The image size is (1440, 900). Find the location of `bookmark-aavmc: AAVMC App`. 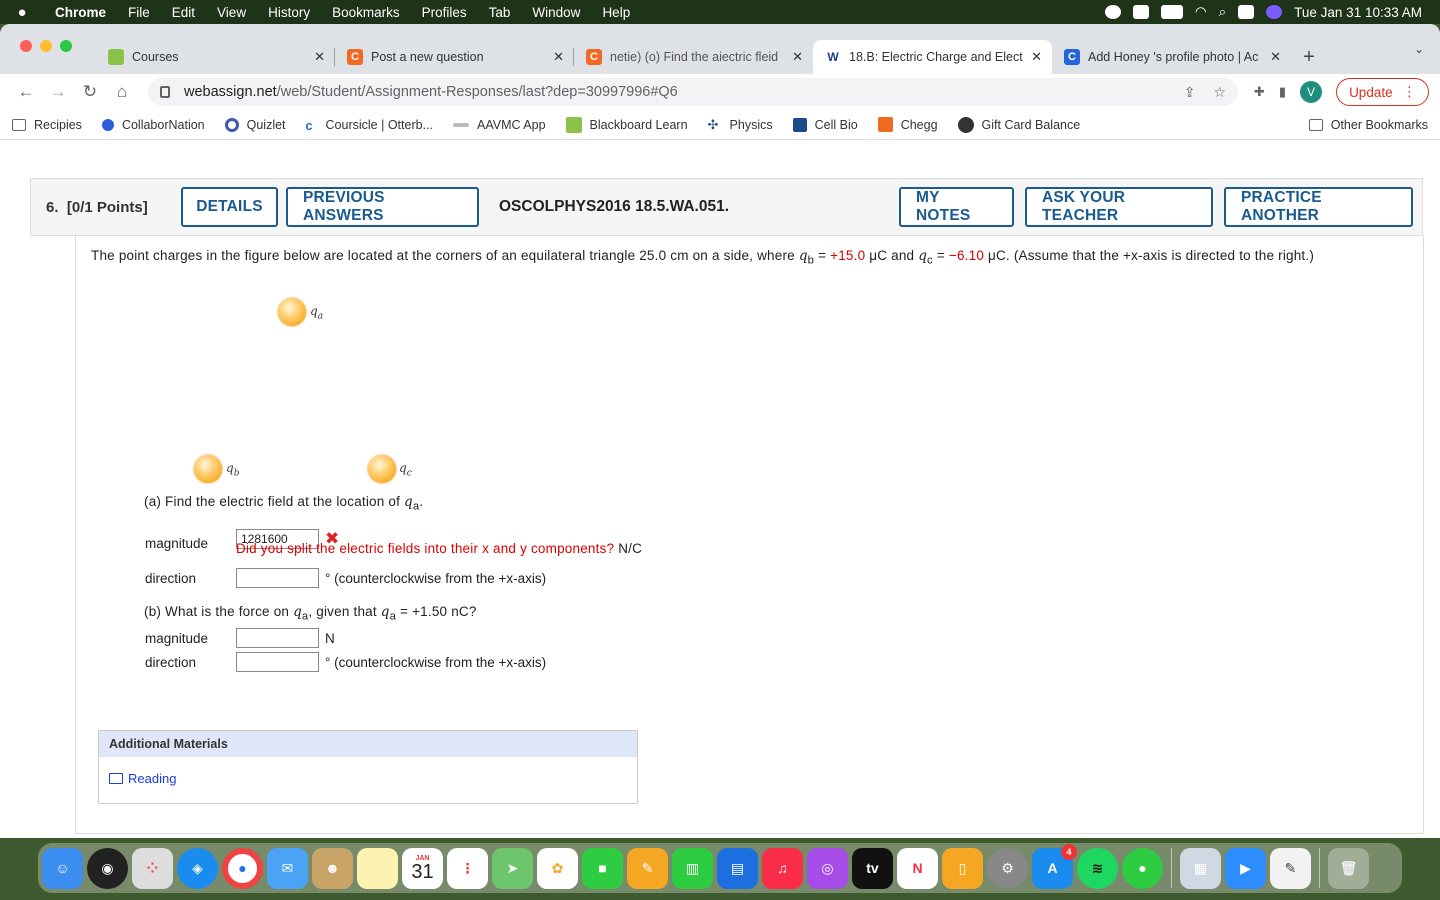

bookmark-aavmc: AAVMC App is located at coordinates (499, 125).